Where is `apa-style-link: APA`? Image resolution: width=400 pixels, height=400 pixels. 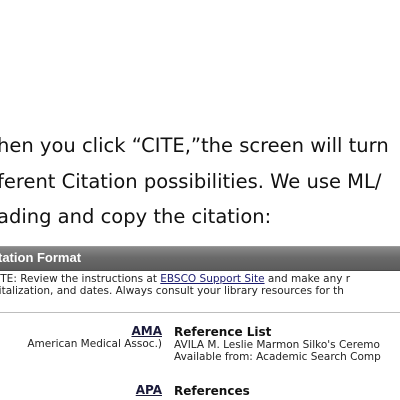
apa-style-link: APA is located at coordinates (149, 390).